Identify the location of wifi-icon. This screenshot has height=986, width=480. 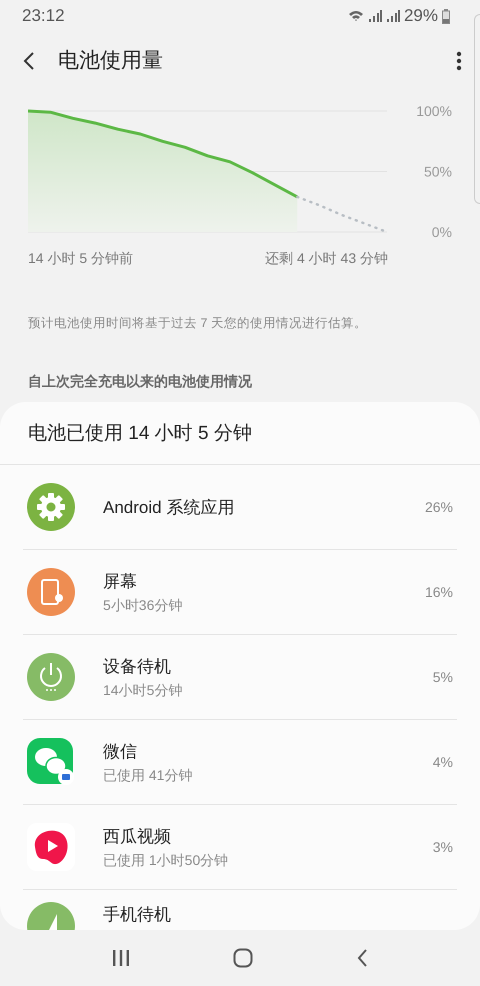
(356, 16).